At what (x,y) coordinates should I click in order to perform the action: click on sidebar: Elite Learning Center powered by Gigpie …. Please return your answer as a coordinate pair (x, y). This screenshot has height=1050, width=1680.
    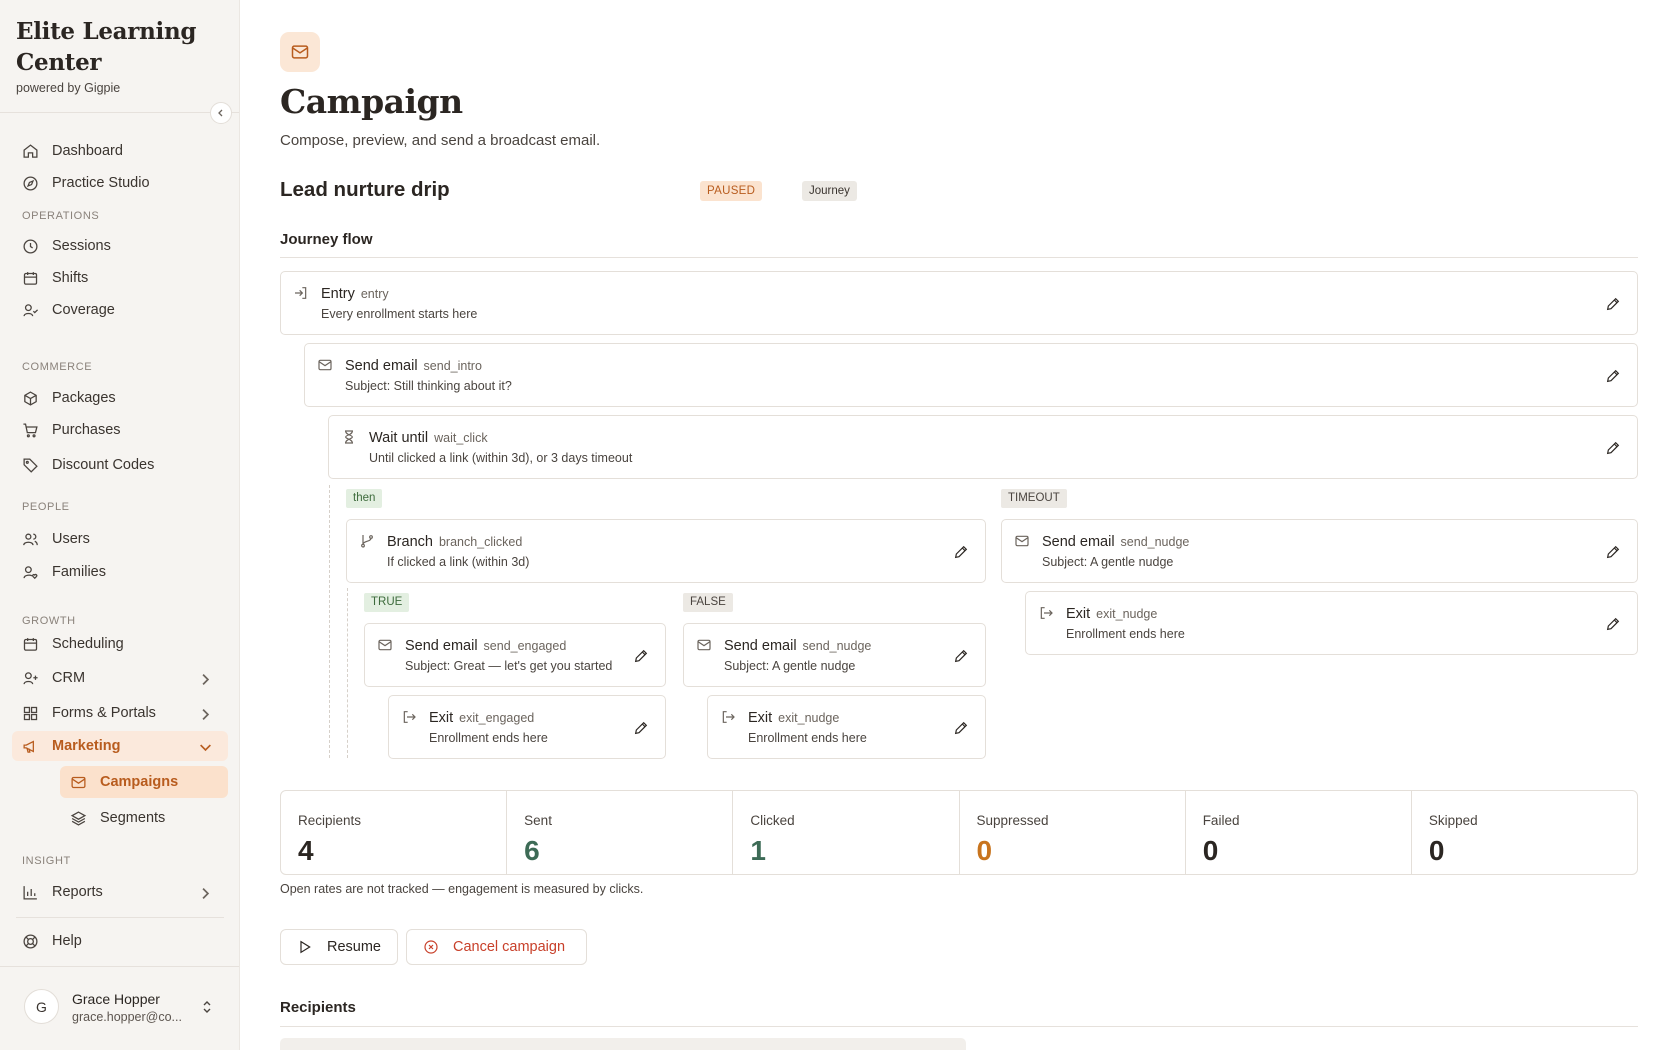
    Looking at the image, I should click on (120, 525).